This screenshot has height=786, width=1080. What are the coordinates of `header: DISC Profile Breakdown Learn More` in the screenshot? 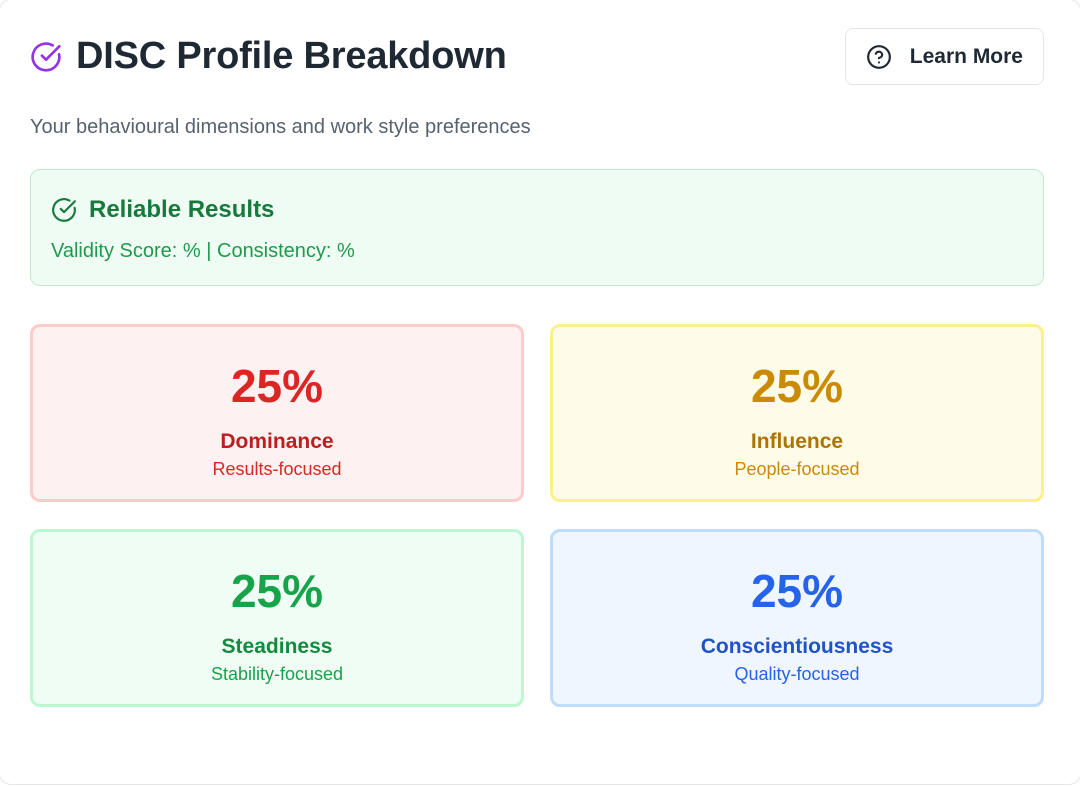 It's located at (537, 56).